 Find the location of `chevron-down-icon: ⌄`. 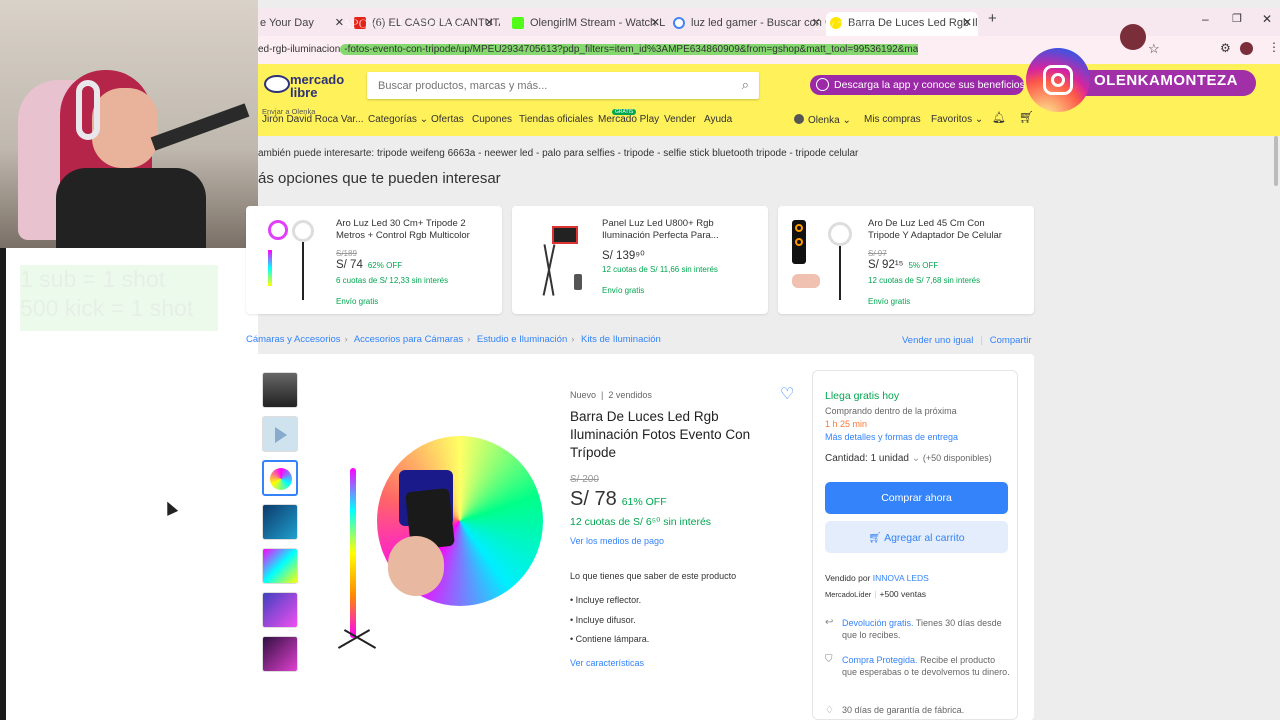

chevron-down-icon: ⌄ is located at coordinates (916, 458).